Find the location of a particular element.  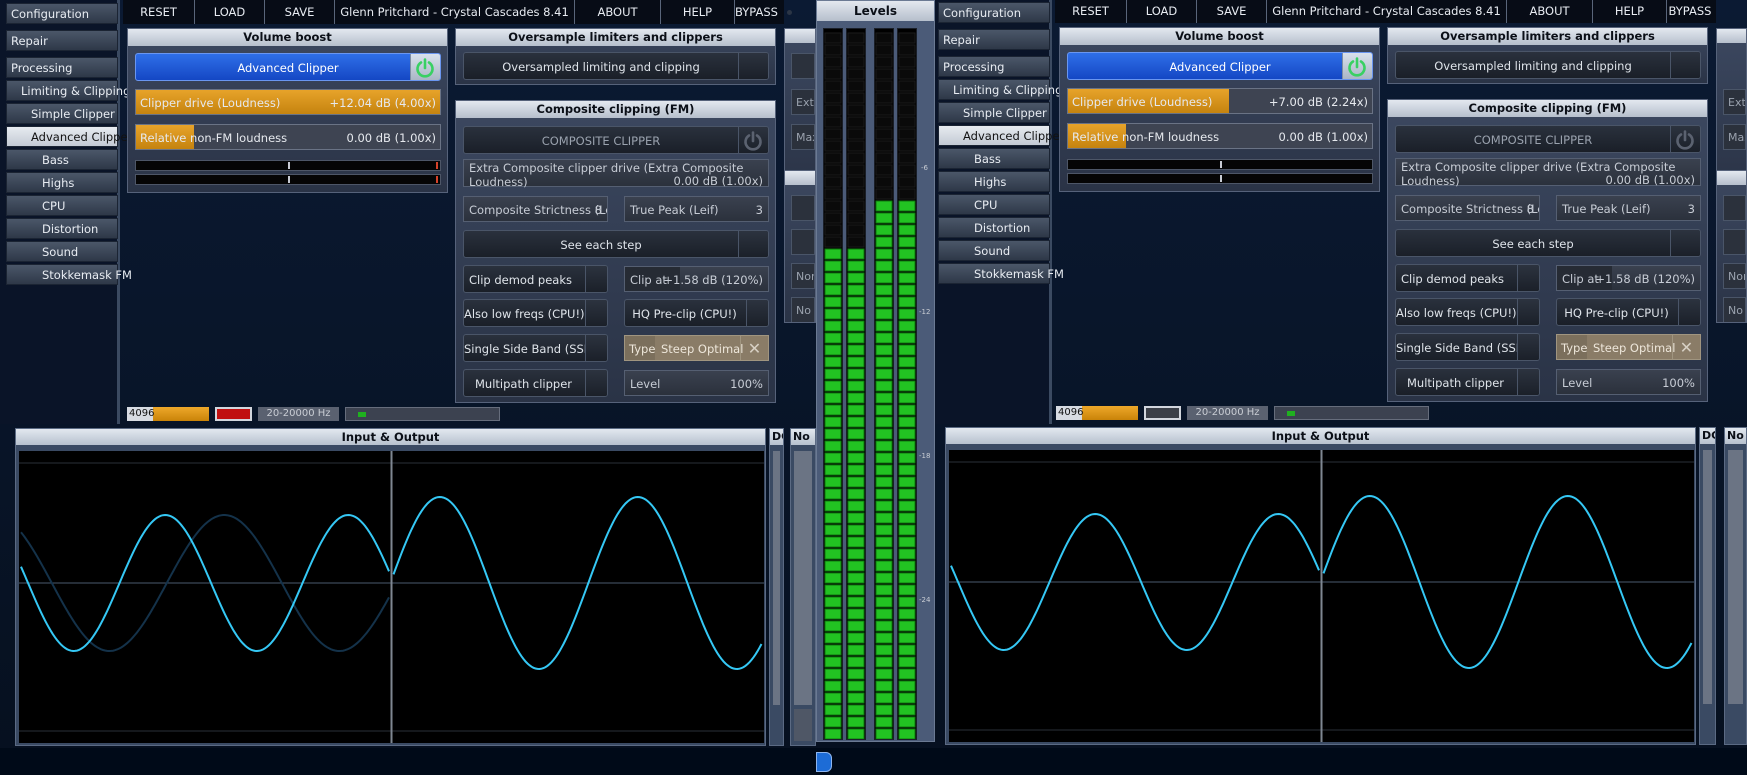

frequency-range: 20-20000 Hz is located at coordinates (298, 414).